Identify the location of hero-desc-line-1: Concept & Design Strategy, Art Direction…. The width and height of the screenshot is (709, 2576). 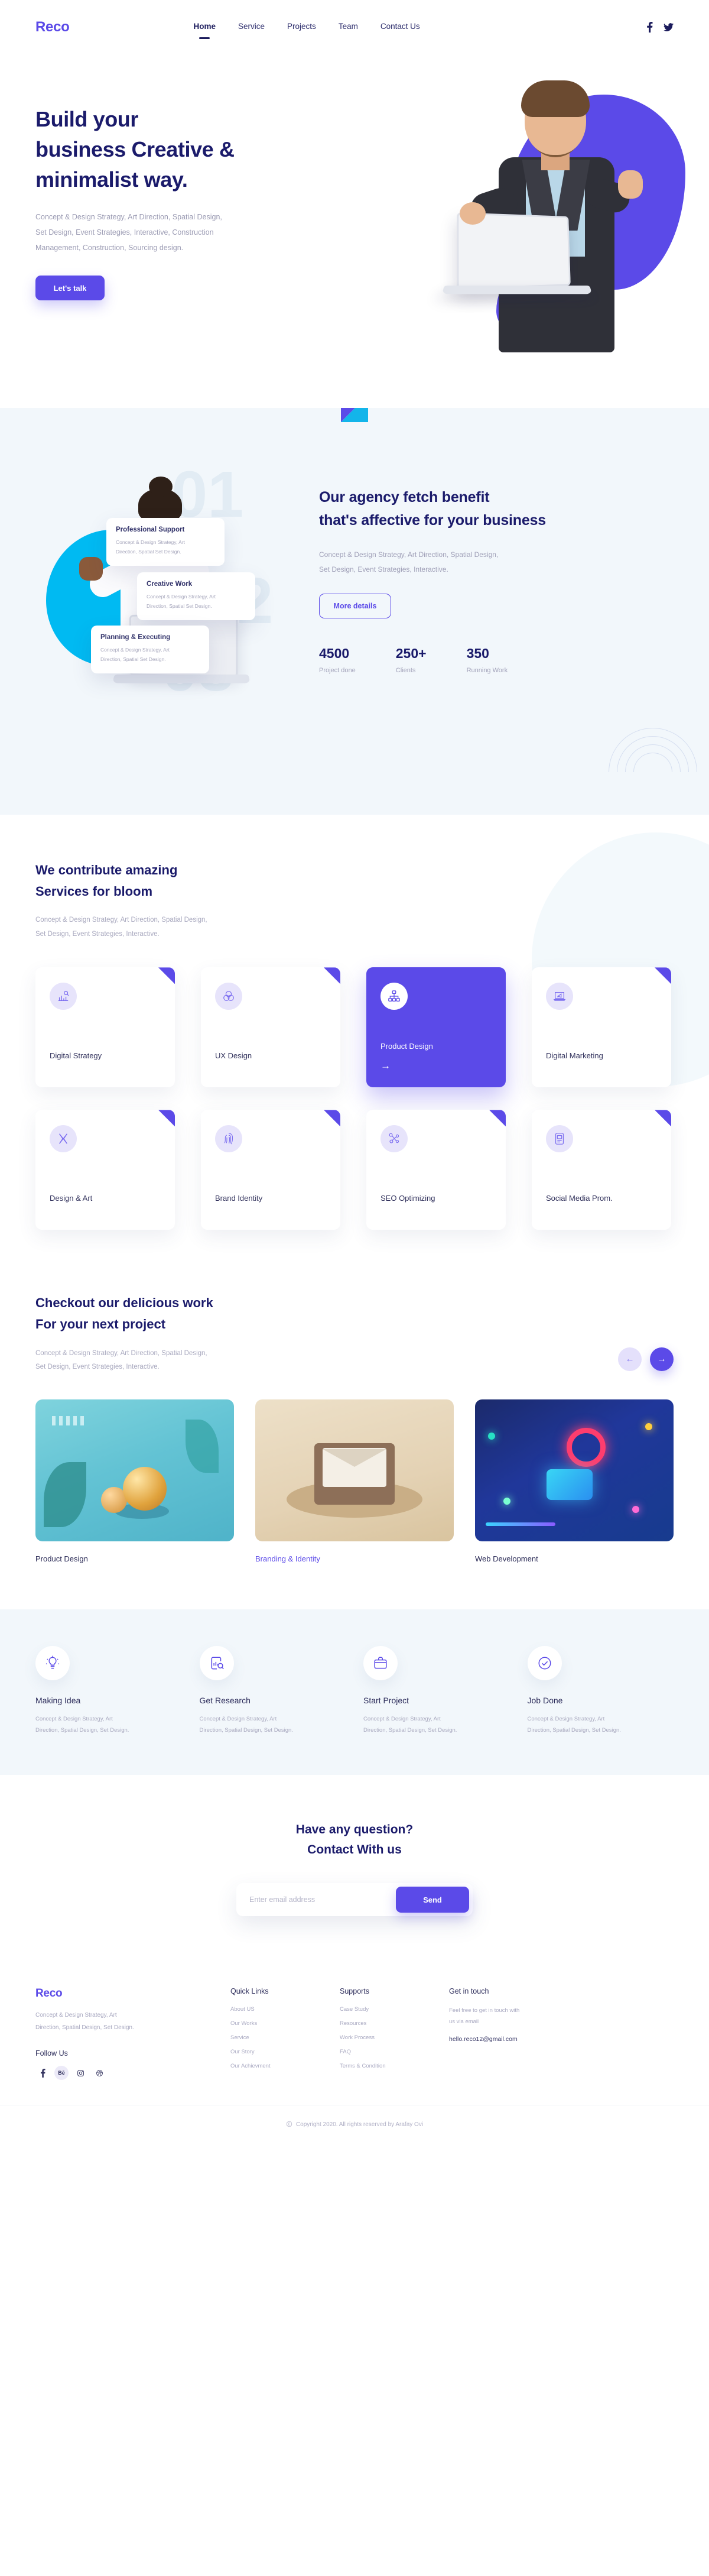
(128, 217).